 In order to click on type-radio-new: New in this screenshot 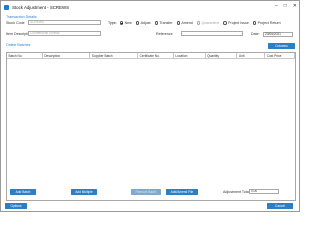, I will do `click(125, 23)`.